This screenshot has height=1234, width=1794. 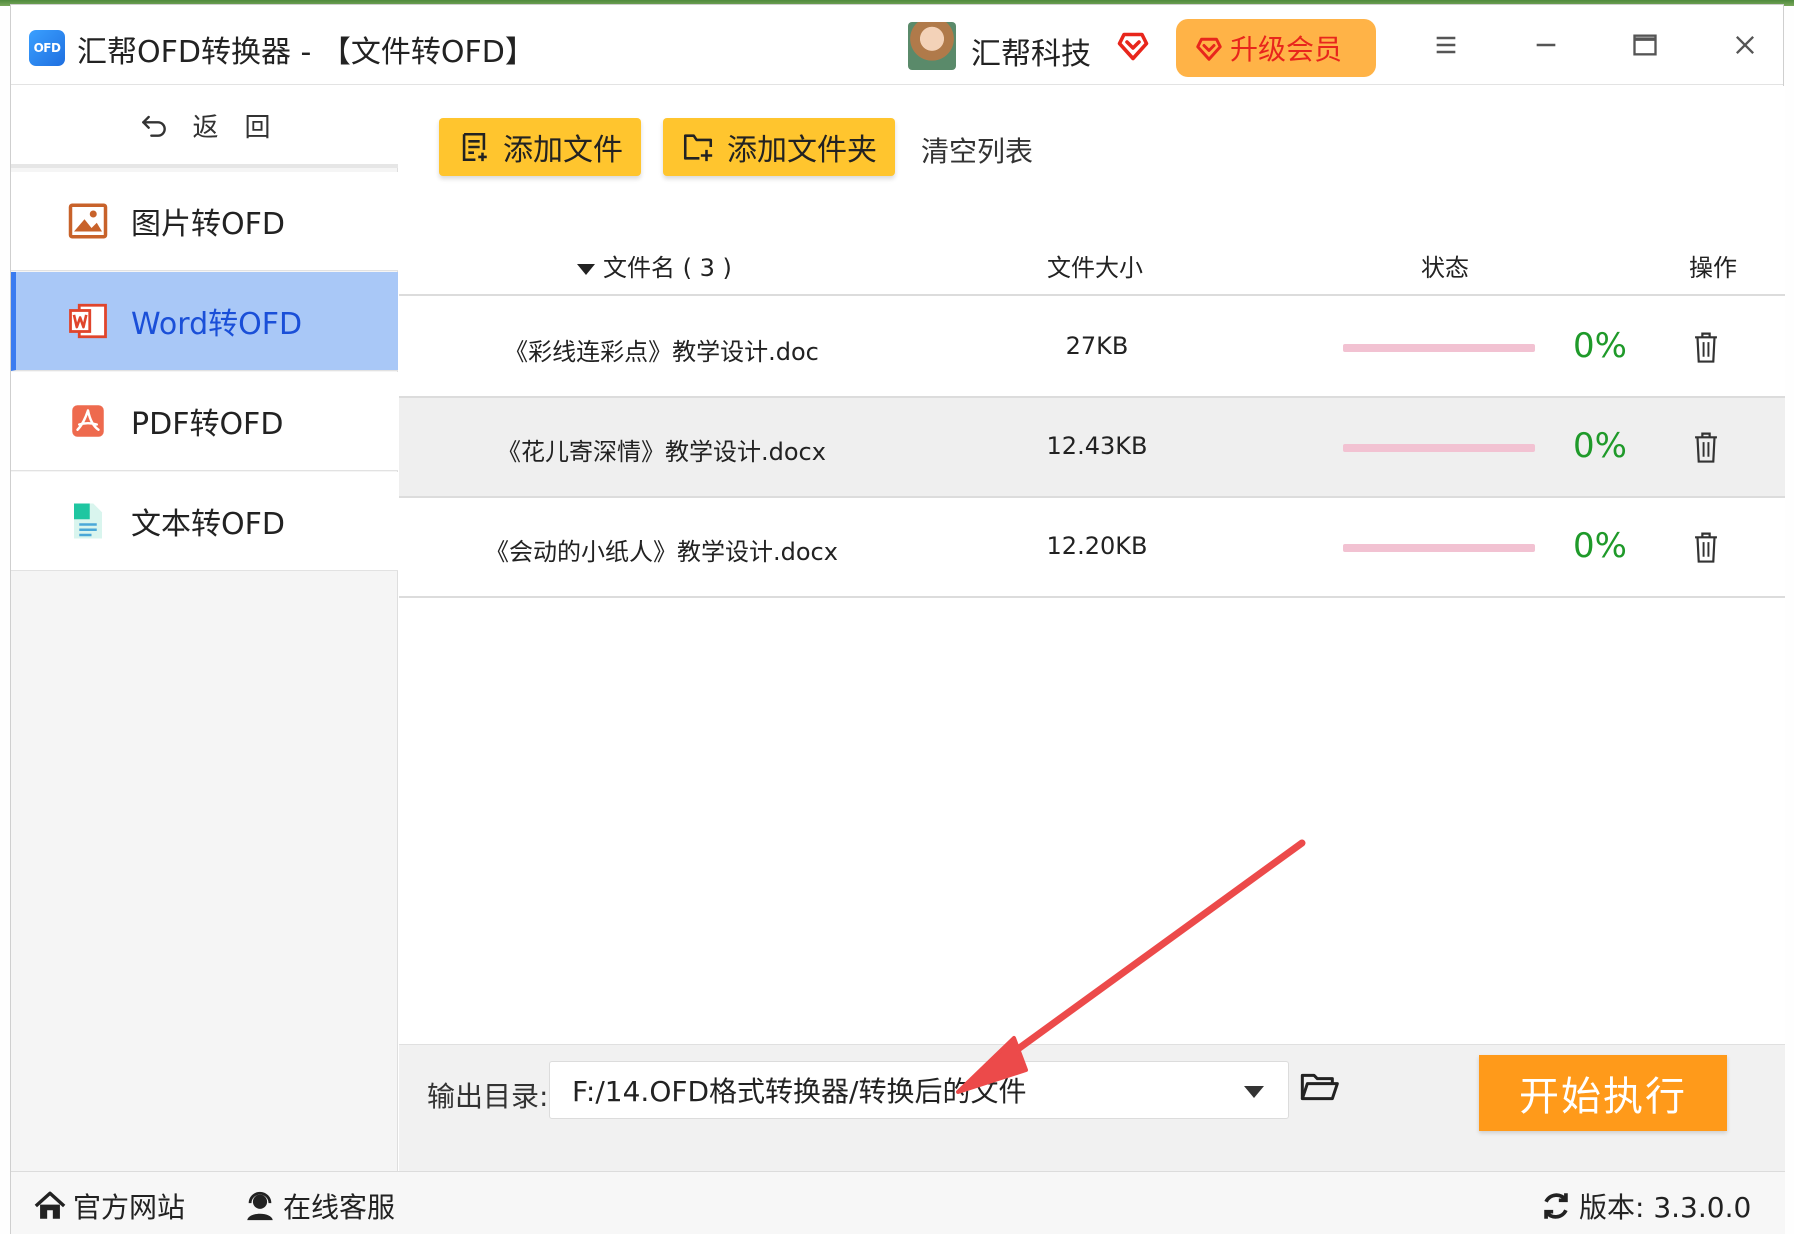 I want to click on online-support-link: 在线客服, so click(x=319, y=1206).